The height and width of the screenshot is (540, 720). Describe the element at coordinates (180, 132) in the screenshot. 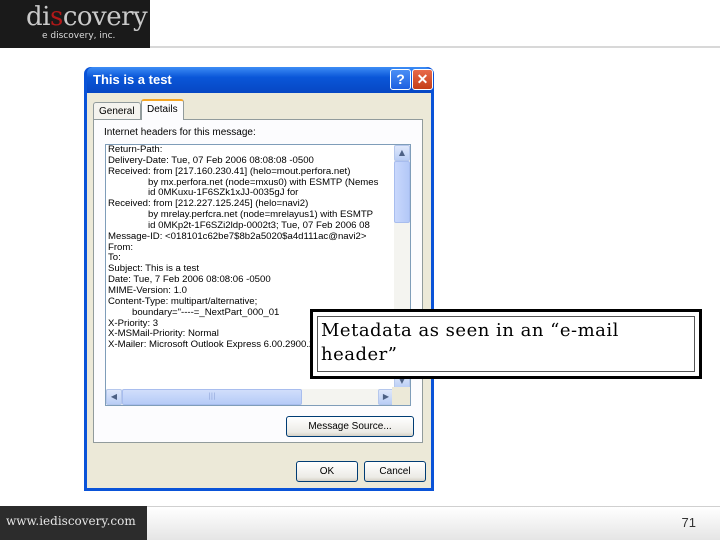

I see `headers-label: Internet headers for this message:` at that location.